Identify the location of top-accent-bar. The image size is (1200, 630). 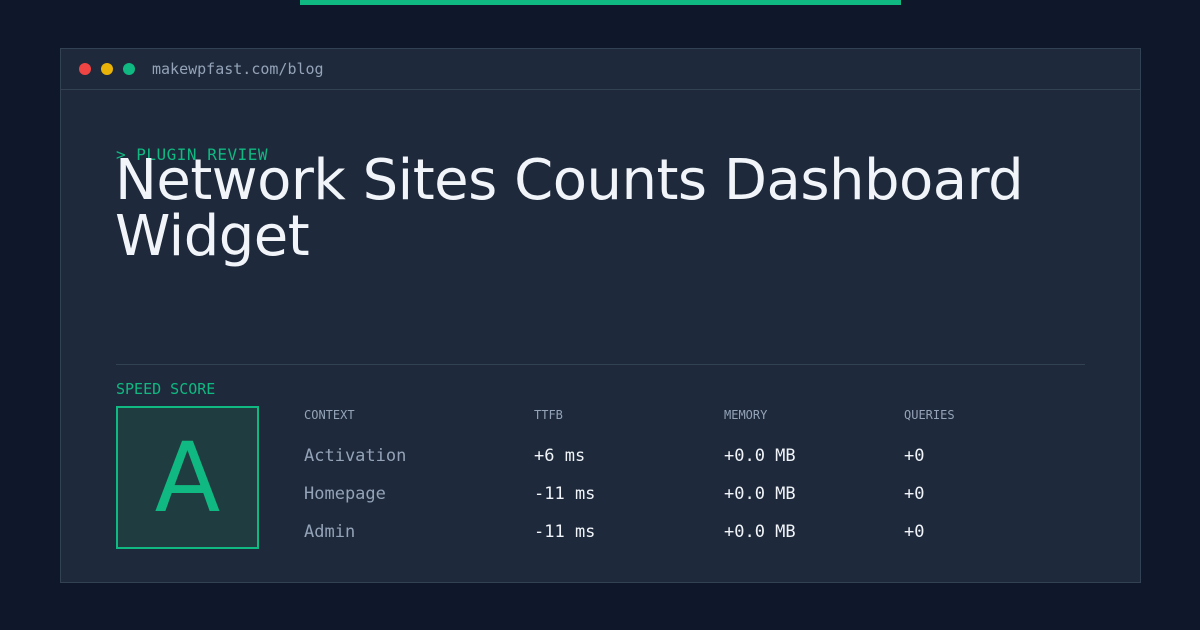
(600, 2).